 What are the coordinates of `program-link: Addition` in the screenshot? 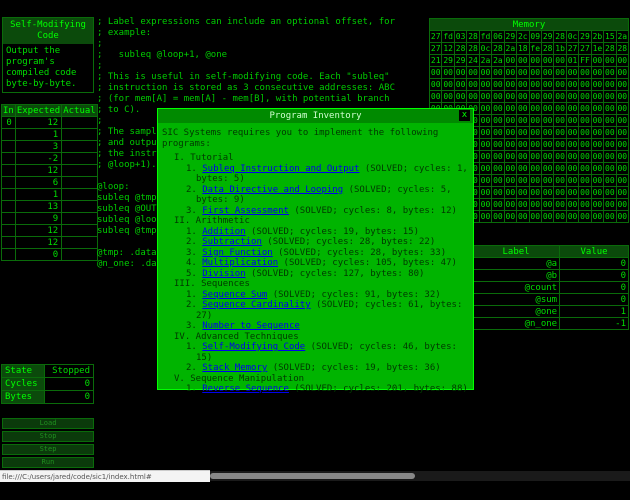 It's located at (223, 232).